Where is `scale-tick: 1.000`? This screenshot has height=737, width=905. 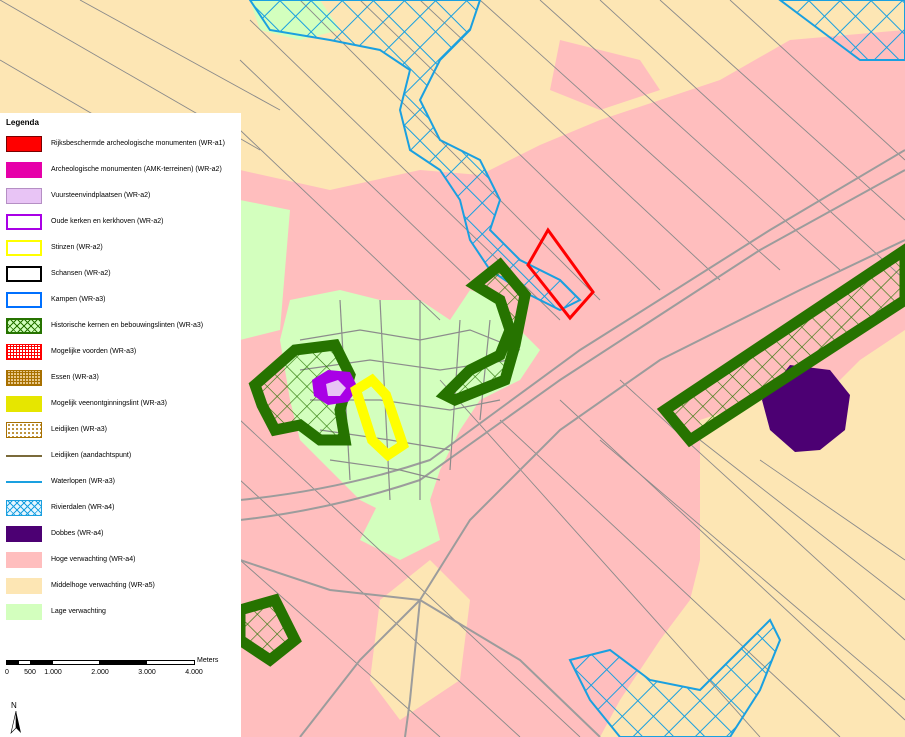
scale-tick: 1.000 is located at coordinates (53, 672).